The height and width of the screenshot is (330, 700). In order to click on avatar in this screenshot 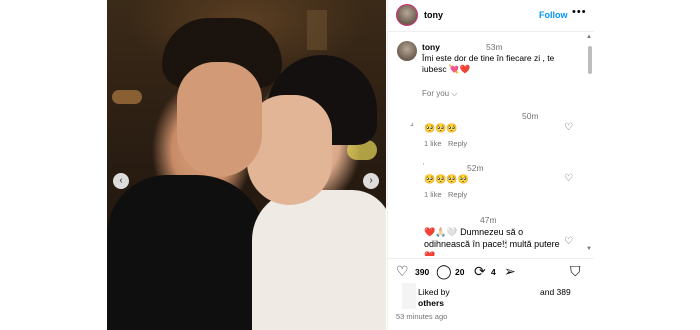, I will do `click(407, 15)`.